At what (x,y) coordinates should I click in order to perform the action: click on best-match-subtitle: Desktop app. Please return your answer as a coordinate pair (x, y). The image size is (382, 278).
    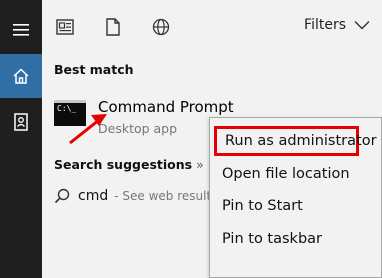
    Looking at the image, I should click on (138, 128).